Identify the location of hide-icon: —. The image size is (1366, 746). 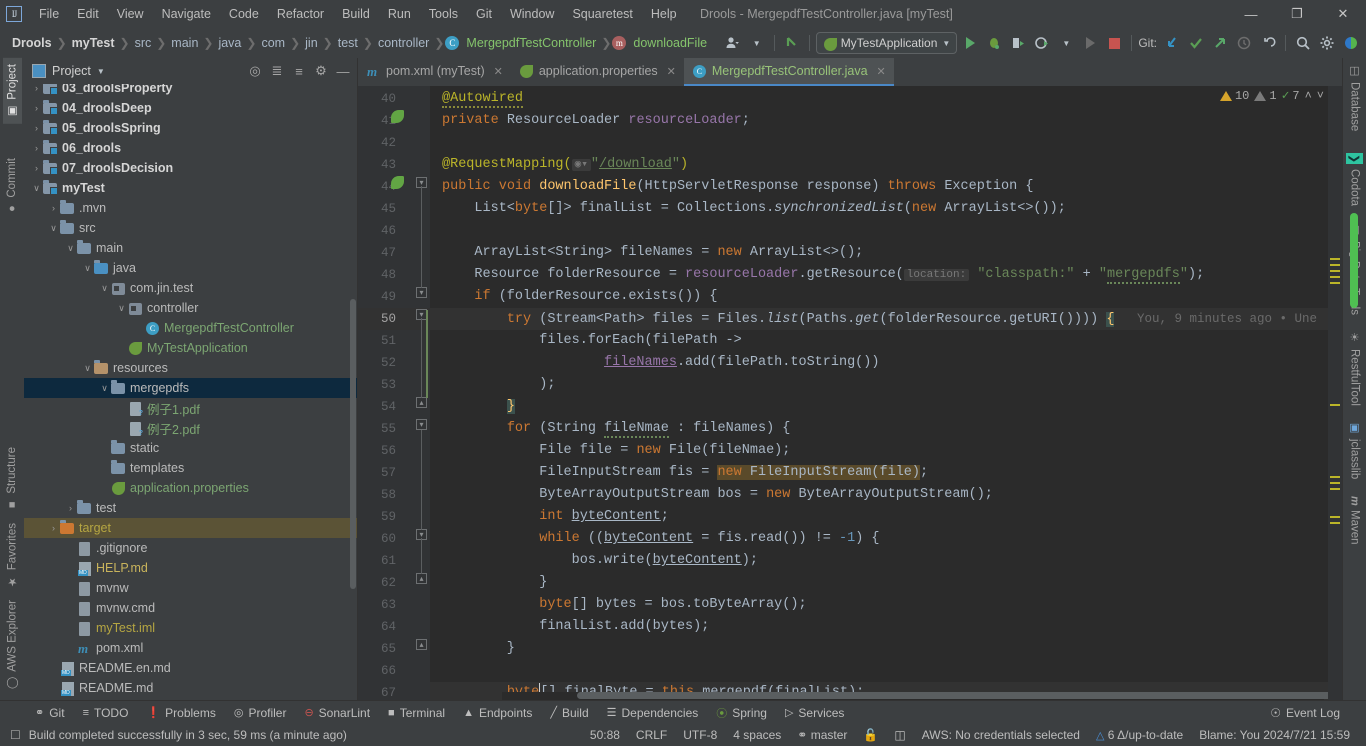
(343, 71).